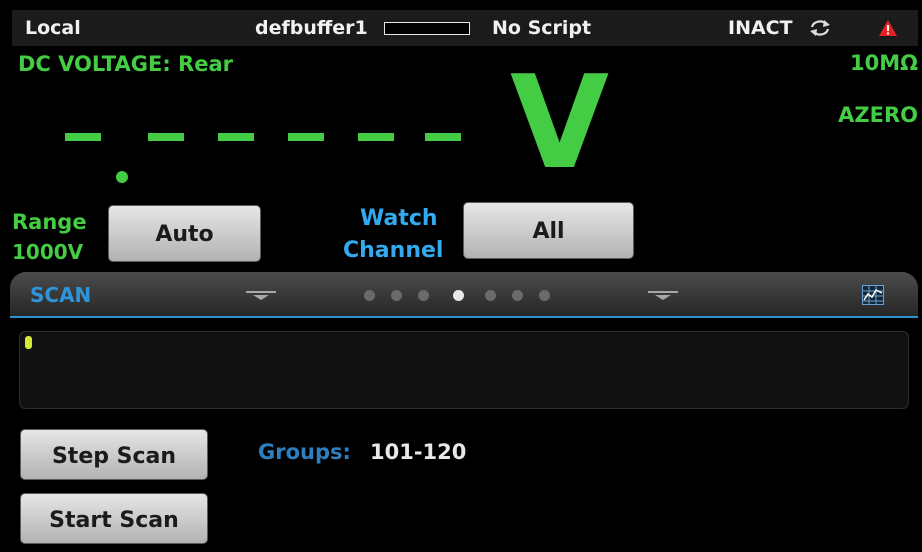 This screenshot has width=922, height=552. Describe the element at coordinates (418, 452) in the screenshot. I see `groups-value: 101-120` at that location.